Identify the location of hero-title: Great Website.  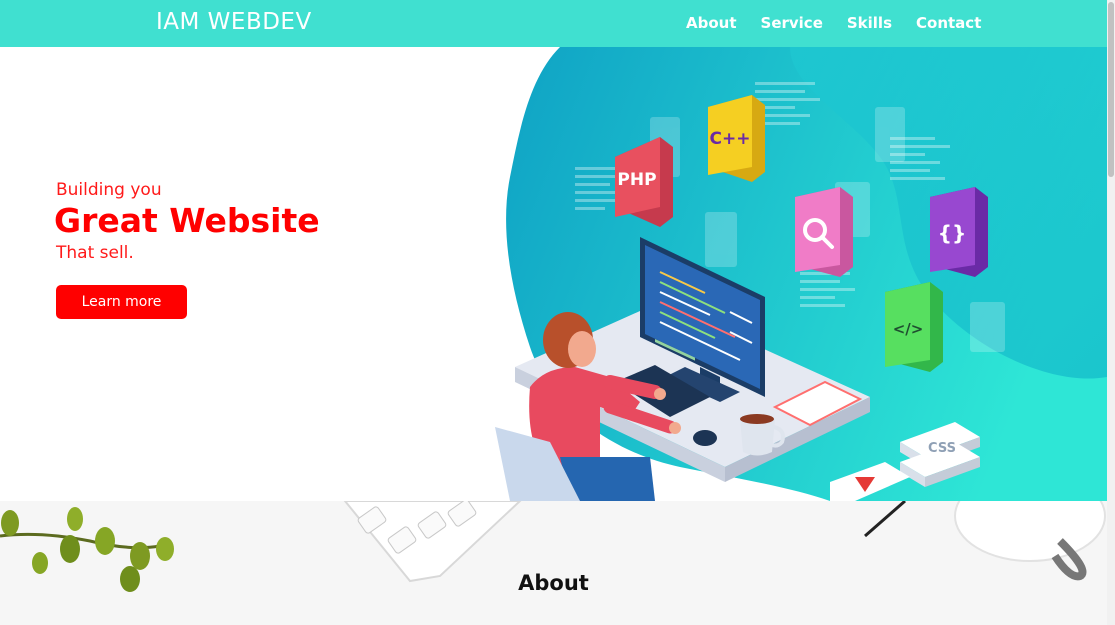
(187, 220).